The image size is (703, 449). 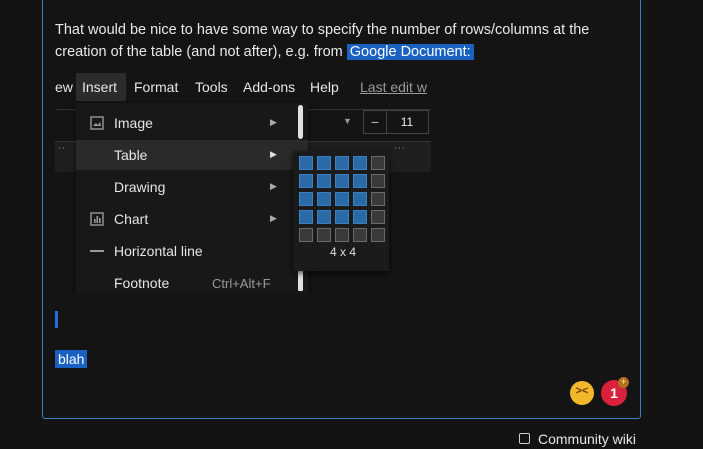 I want to click on menu-item-chart: Chart ▶, so click(x=192, y=219).